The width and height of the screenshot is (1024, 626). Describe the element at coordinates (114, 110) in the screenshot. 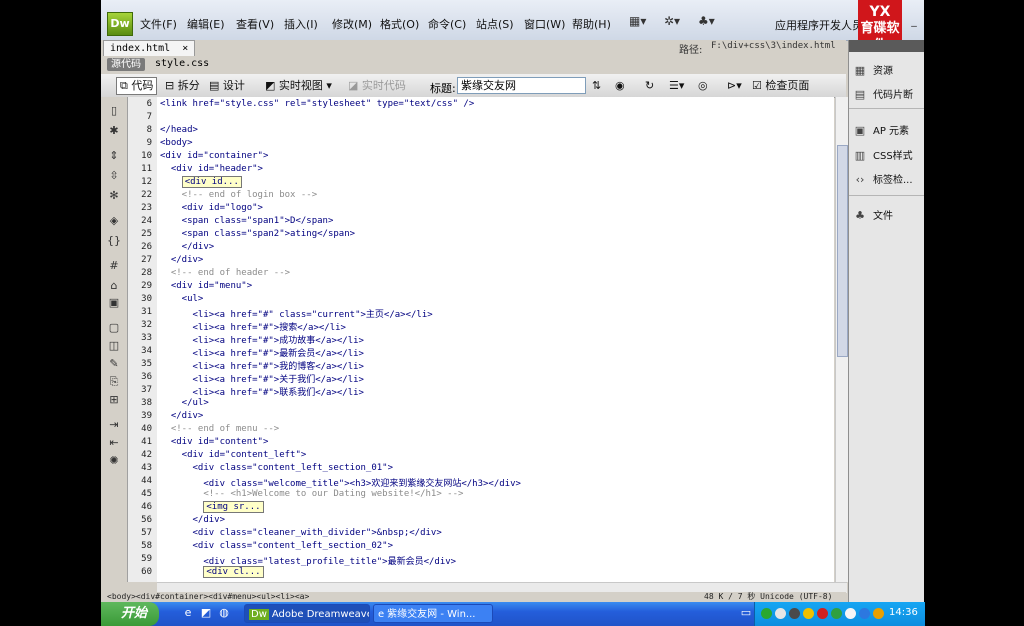

I see `open-documents-icon: ▯` at that location.